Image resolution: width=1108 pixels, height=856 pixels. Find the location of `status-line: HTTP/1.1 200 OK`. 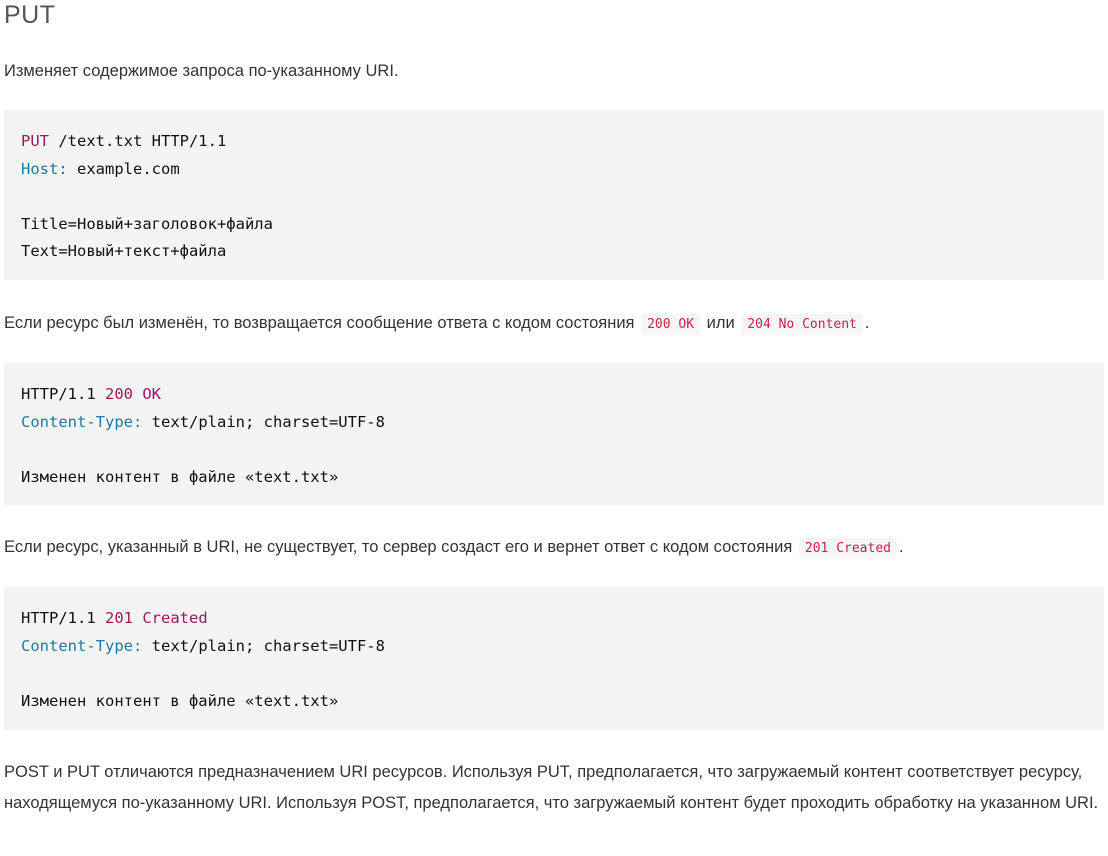

status-line: HTTP/1.1 200 OK is located at coordinates (554, 395).